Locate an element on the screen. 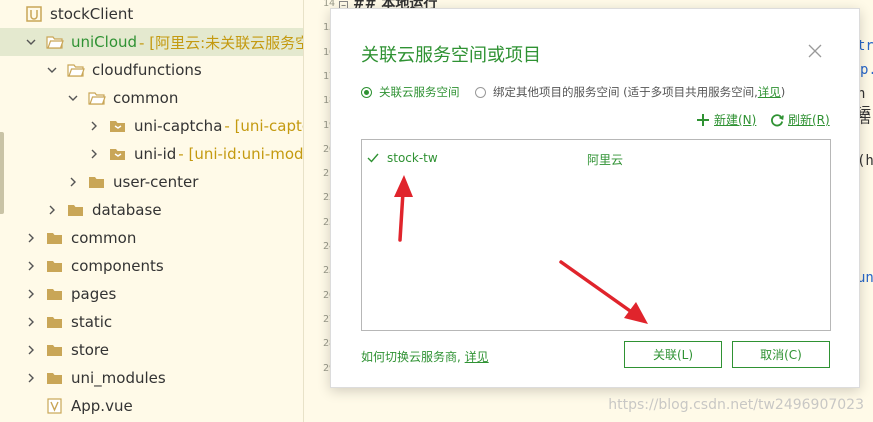  radio-link-space-label: 关联云服务空间 is located at coordinates (419, 92).